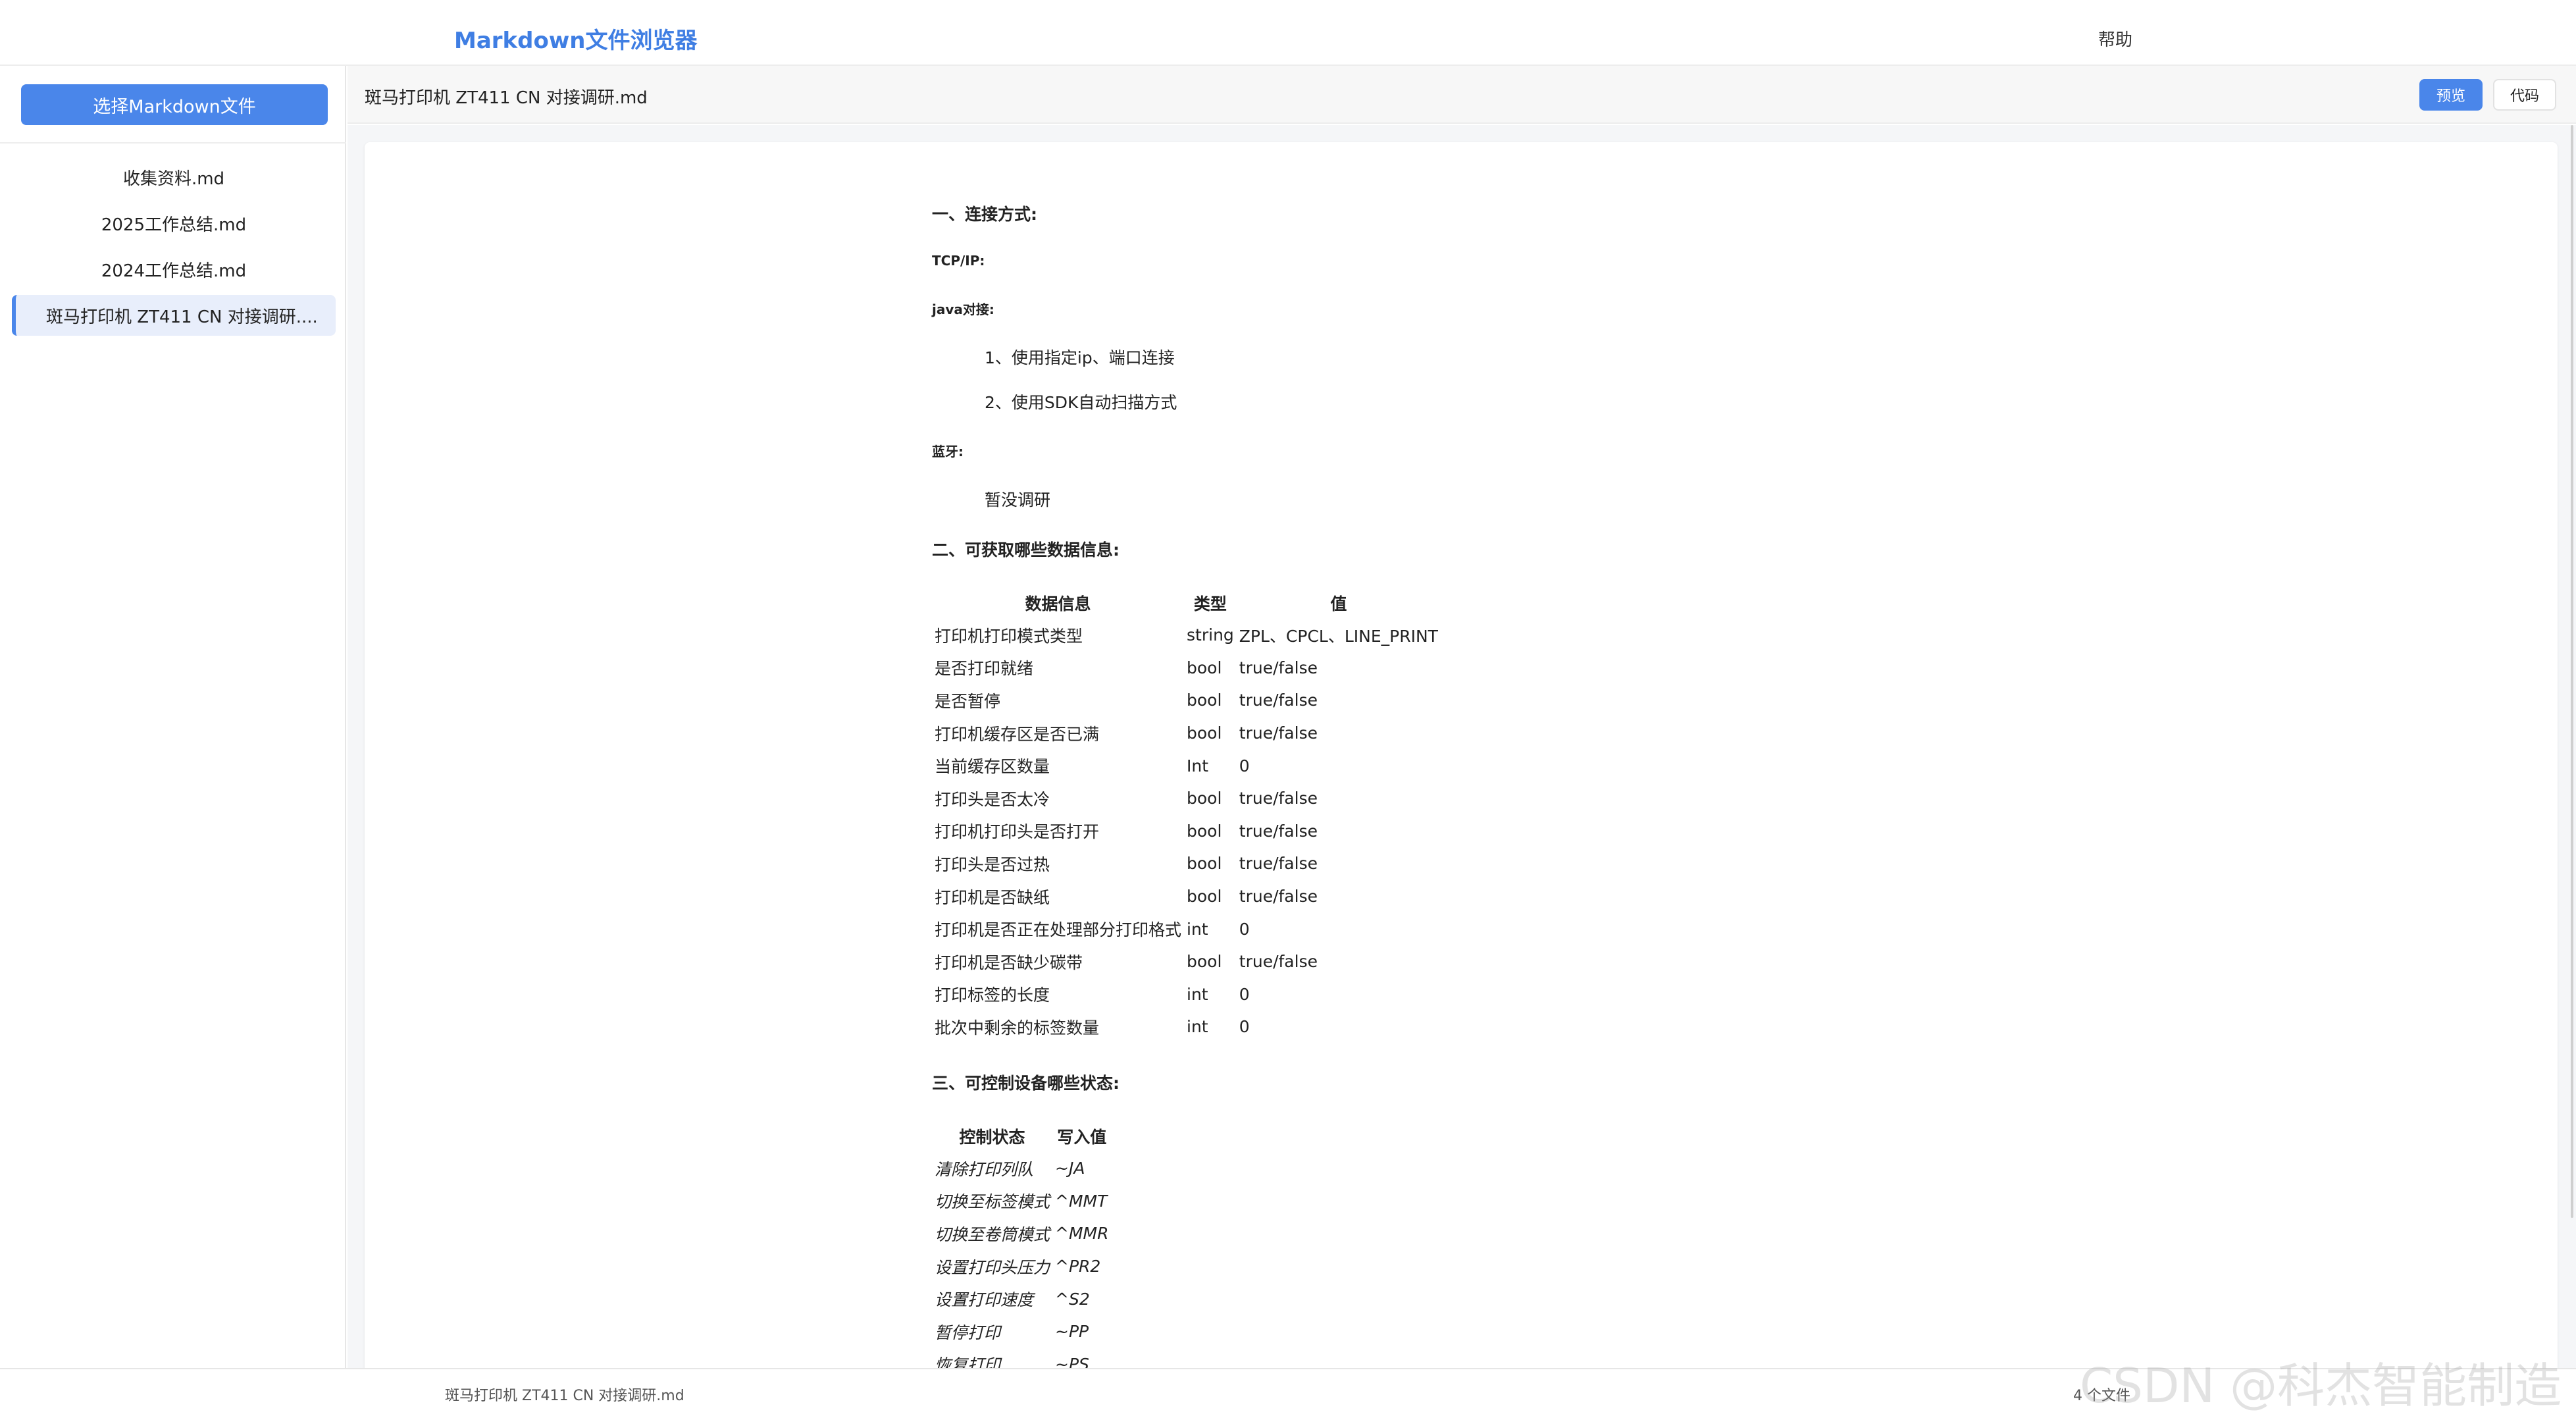  Describe the element at coordinates (174, 104) in the screenshot. I see `choose-markdown-file-button: 选择Markdown文件` at that location.